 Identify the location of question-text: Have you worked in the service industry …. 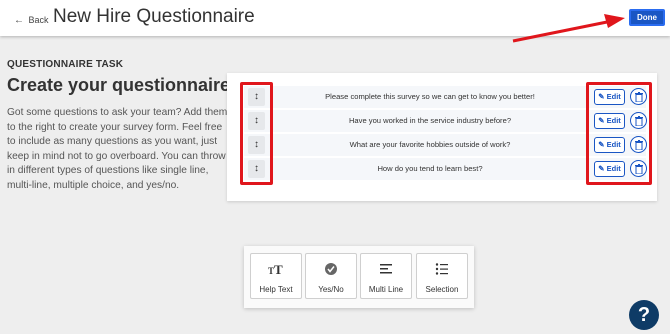
(430, 120).